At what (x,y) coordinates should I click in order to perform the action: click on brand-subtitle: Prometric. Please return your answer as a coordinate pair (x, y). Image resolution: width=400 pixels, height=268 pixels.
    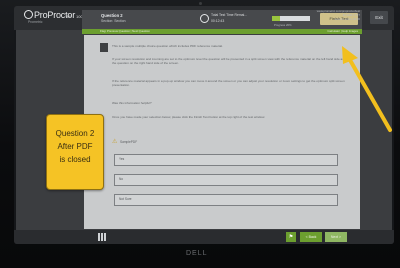
    Looking at the image, I should click on (35, 22).